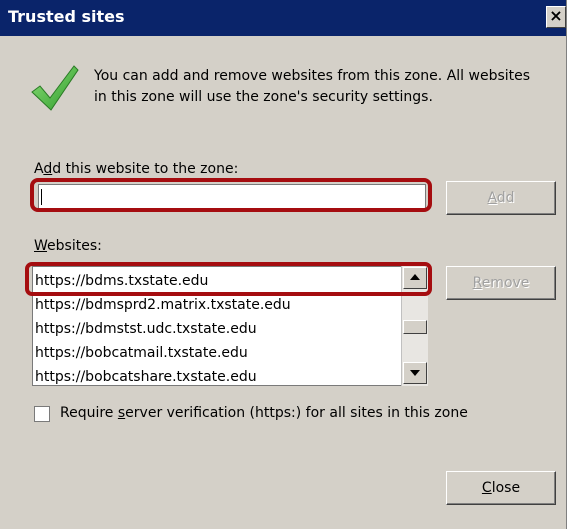  I want to click on require-label-pre: Require, so click(89, 413).